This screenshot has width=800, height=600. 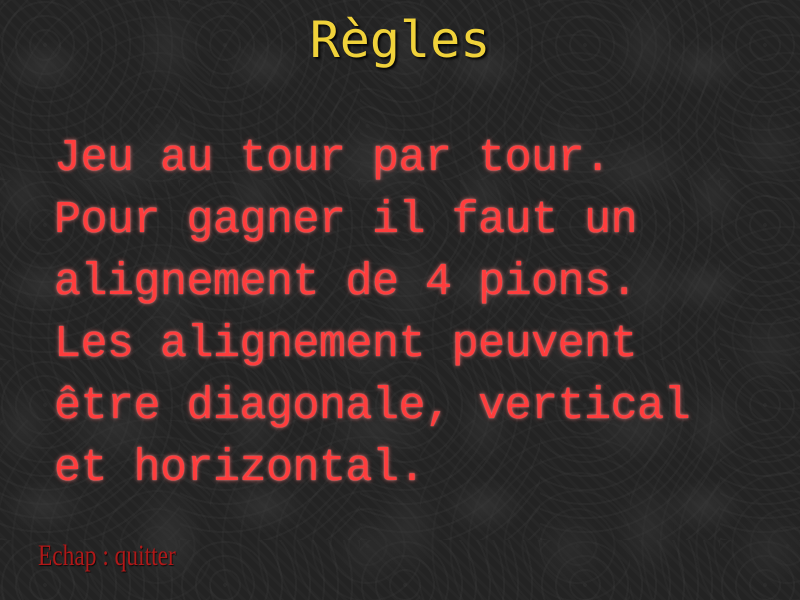 What do you see at coordinates (400, 40) in the screenshot?
I see `rules-title: Règles` at bounding box center [400, 40].